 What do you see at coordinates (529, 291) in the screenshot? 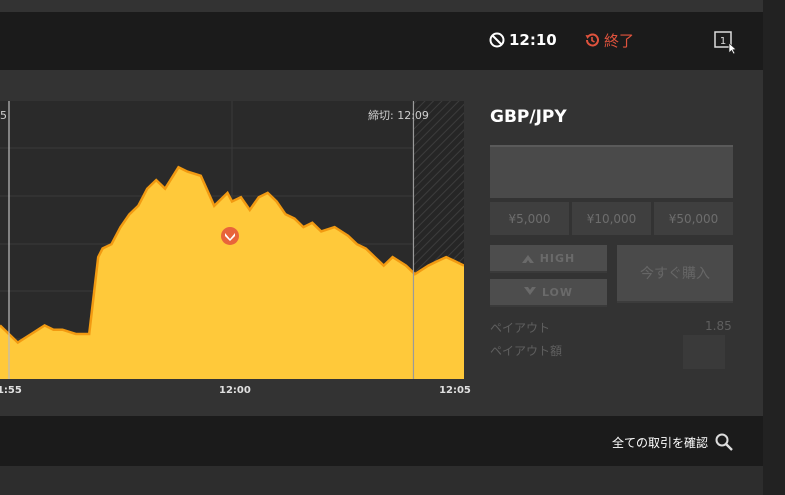
I see `low-arrow-icon` at bounding box center [529, 291].